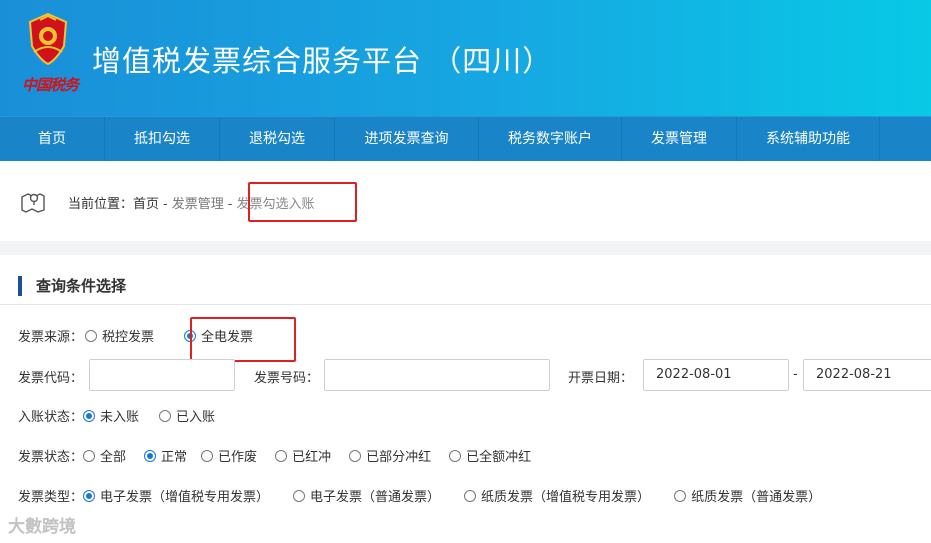 Image resolution: width=931 pixels, height=543 pixels. I want to click on radio-option: 未入账, so click(111, 415).